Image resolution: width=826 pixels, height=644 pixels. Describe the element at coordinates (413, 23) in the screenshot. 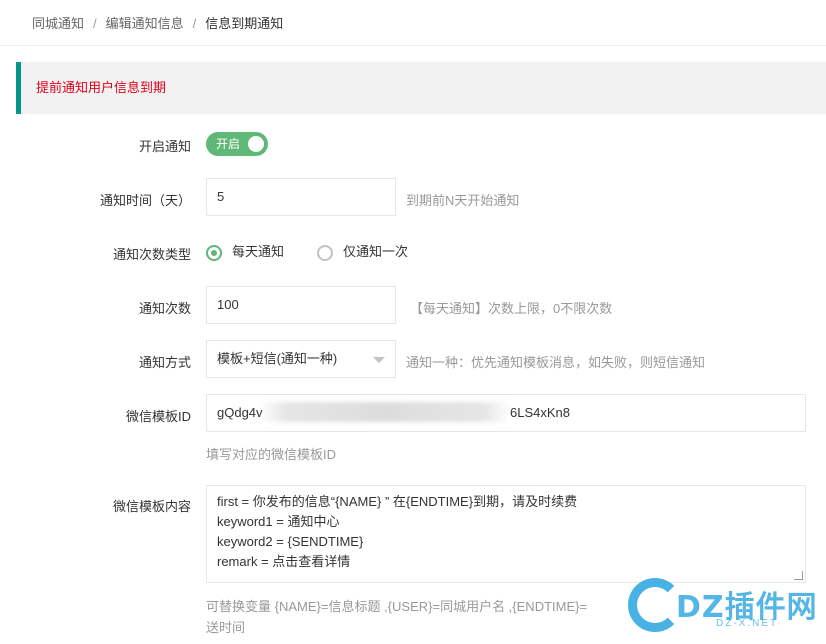

I see `breadcrumb: 同城通知 / 编辑通知信息 / 信息到期通知` at that location.